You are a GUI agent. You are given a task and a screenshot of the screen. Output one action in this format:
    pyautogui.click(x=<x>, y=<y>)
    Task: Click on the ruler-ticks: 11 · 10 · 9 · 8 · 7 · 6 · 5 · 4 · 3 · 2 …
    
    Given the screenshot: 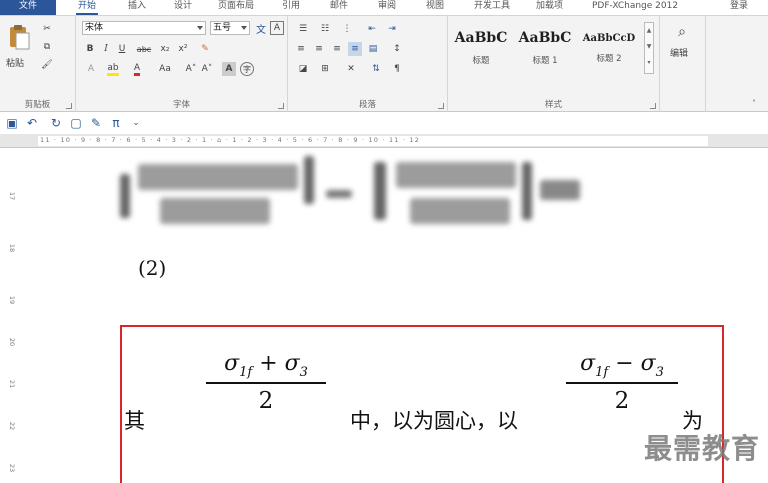 What is the action you would take?
    pyautogui.click(x=230, y=140)
    